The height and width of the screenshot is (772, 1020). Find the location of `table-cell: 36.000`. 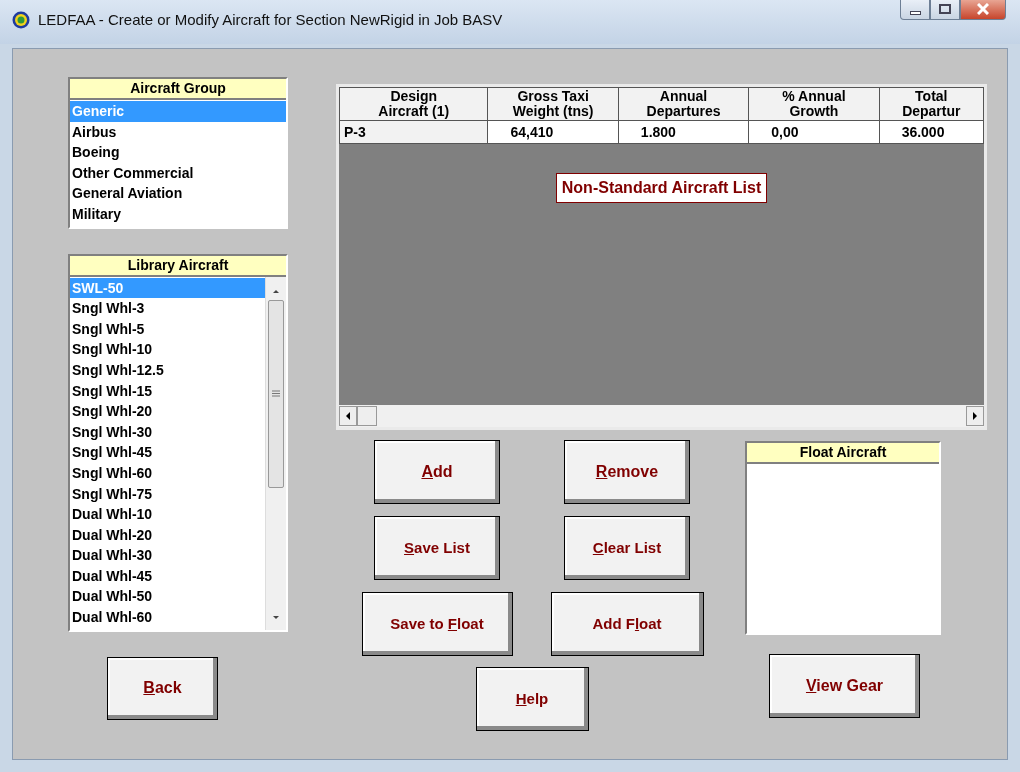

table-cell: 36.000 is located at coordinates (931, 132).